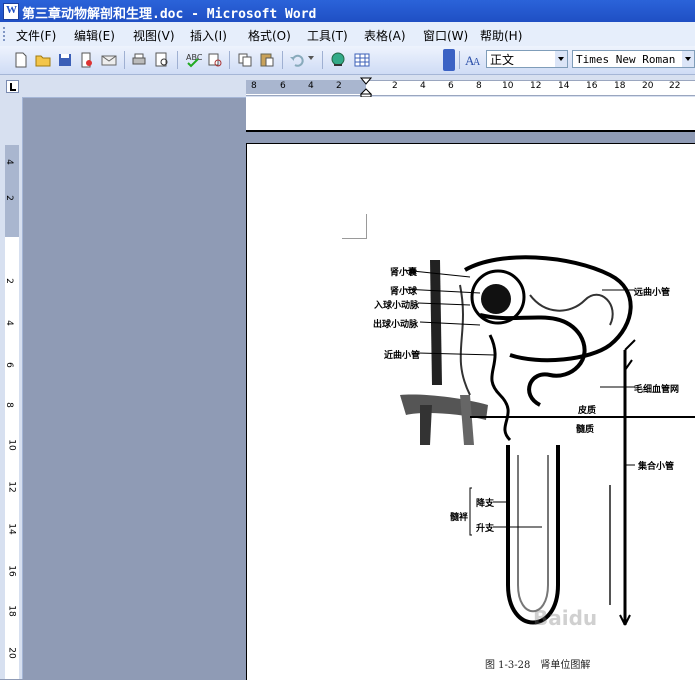  Describe the element at coordinates (397, 306) in the screenshot. I see `label-afferent-arteriole: 入球小动脉` at that location.